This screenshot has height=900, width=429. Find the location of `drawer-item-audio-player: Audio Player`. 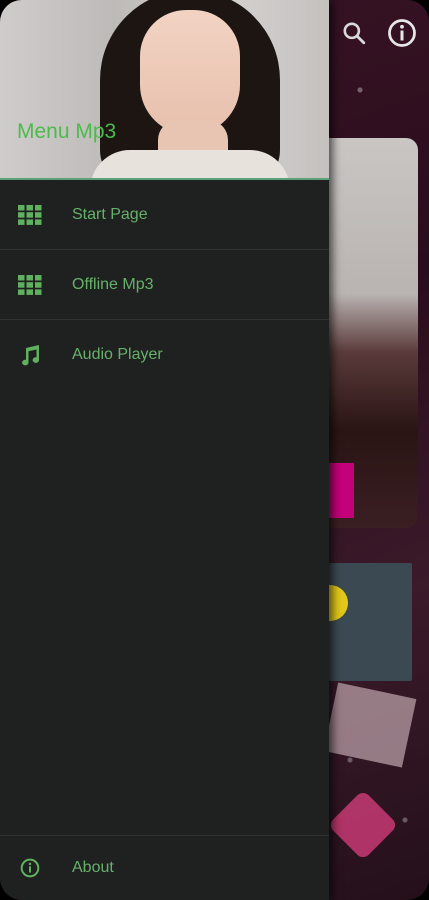

drawer-item-audio-player: Audio Player is located at coordinates (164, 354).